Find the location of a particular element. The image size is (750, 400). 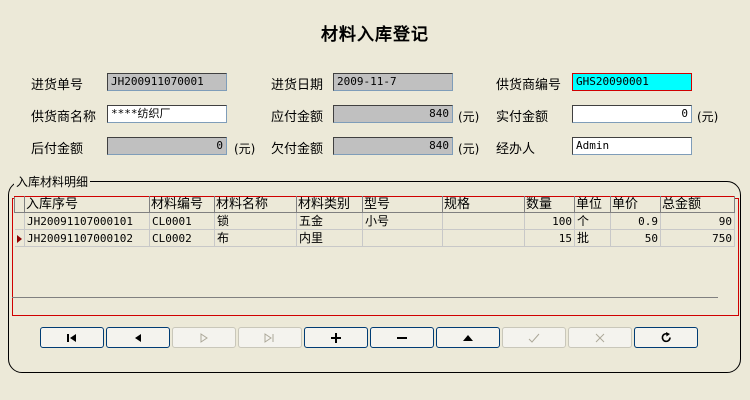

col-header-unit: 单位 is located at coordinates (592, 204).